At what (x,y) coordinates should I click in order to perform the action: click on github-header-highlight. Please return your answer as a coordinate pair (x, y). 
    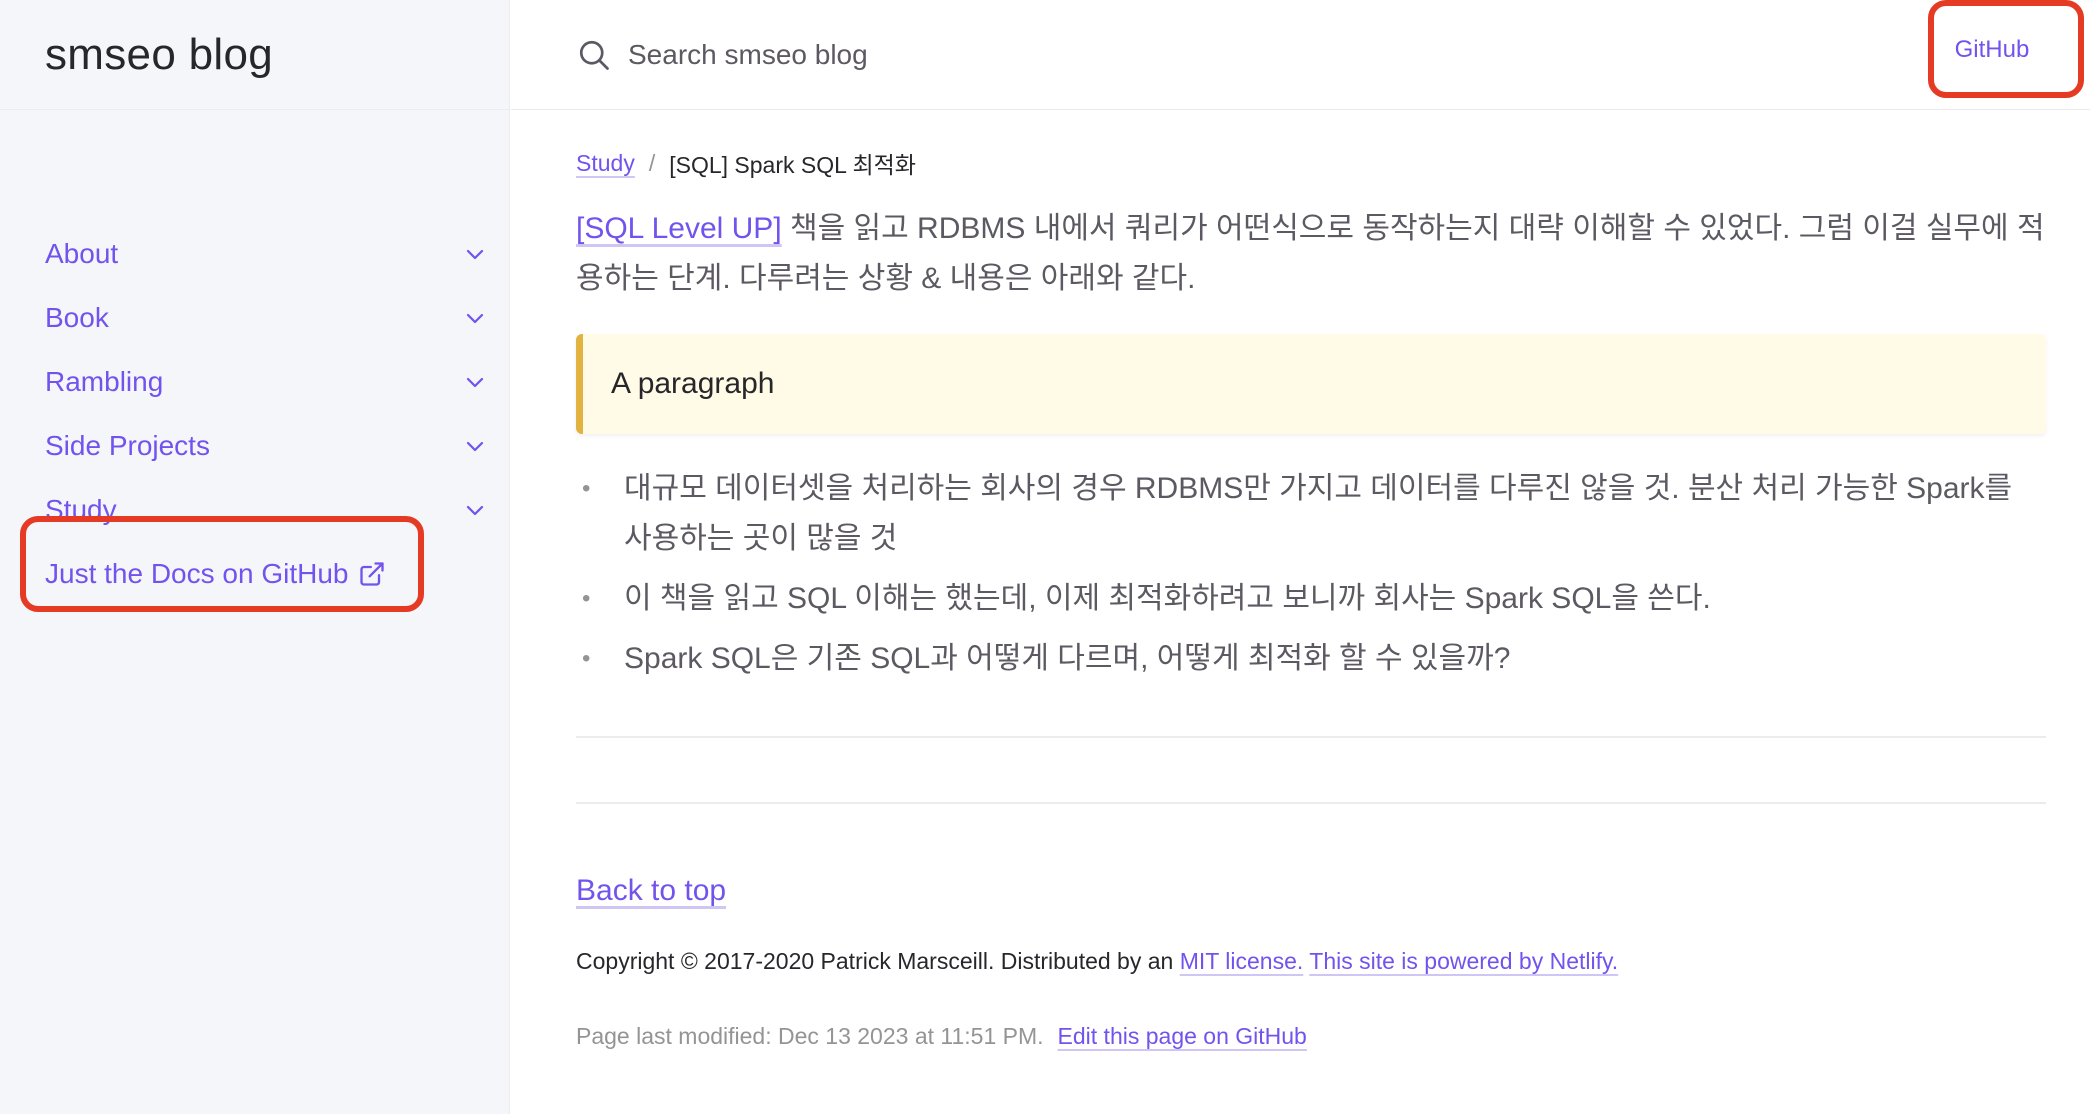
    Looking at the image, I should click on (2006, 49).